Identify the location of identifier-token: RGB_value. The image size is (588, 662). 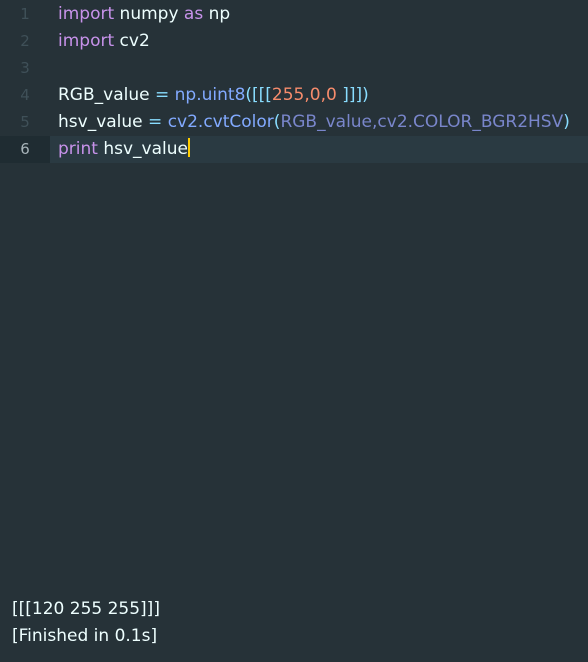
(104, 95).